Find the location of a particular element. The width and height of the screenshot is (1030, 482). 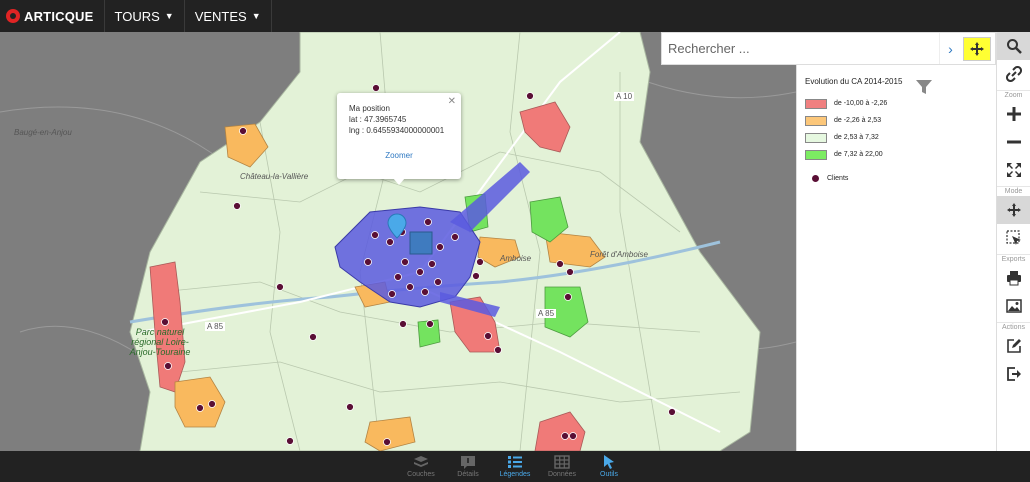

legend-class-1: de -10,00 à -2,26 is located at coordinates (896, 103).